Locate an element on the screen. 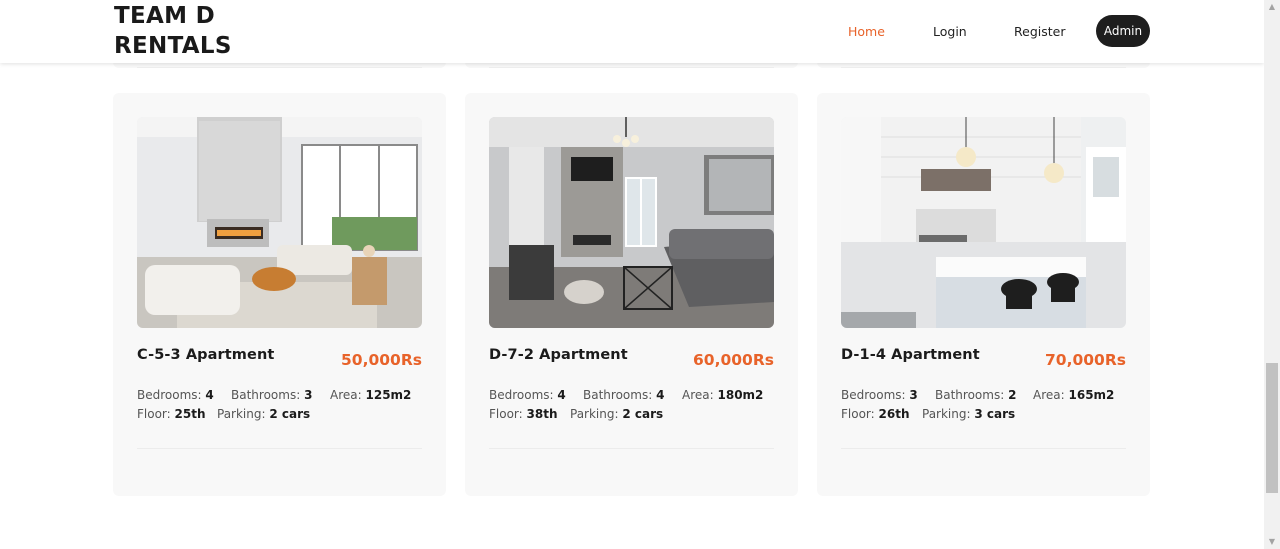 The height and width of the screenshot is (549, 1280). scroll-up-icon: ▲ is located at coordinates (1272, 7).